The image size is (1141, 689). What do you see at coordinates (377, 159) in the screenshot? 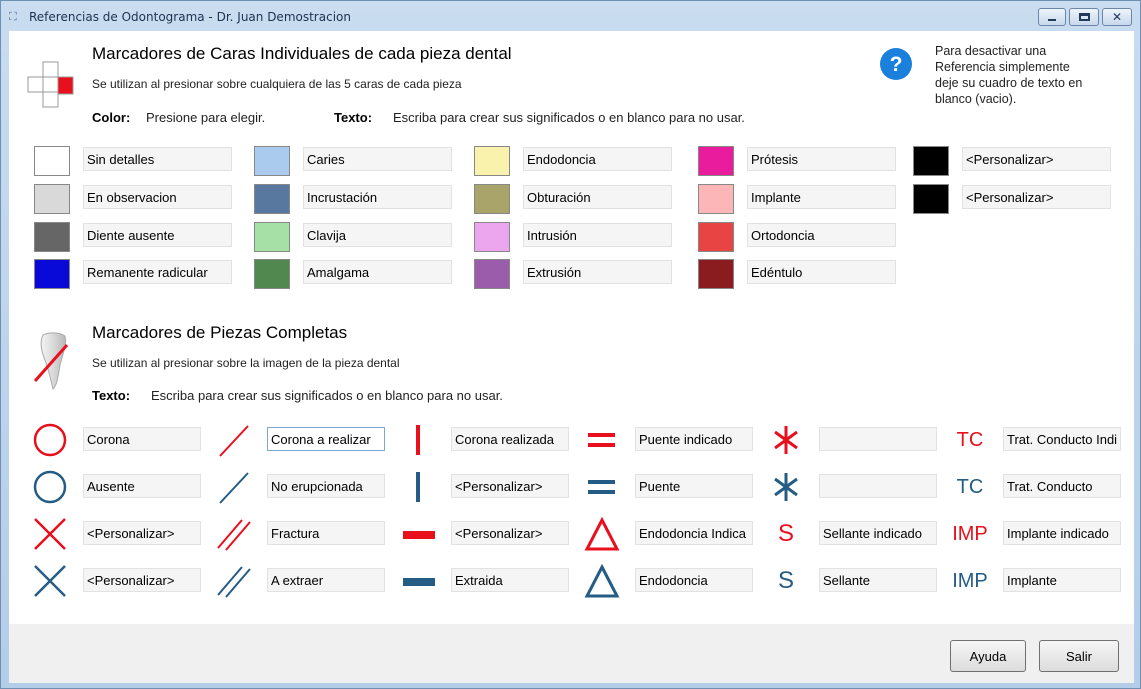
I see `face-label-input: Caries` at bounding box center [377, 159].